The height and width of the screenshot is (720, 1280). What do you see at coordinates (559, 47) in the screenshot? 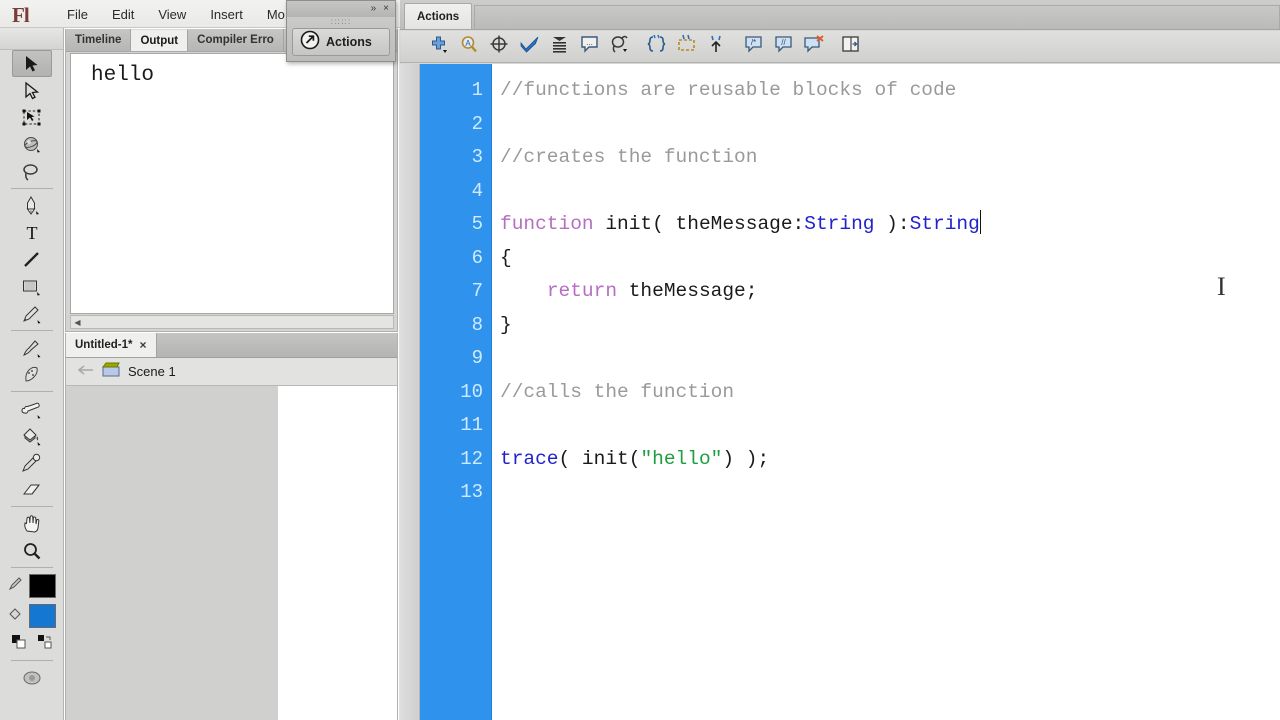
I see `auto-format-button` at bounding box center [559, 47].